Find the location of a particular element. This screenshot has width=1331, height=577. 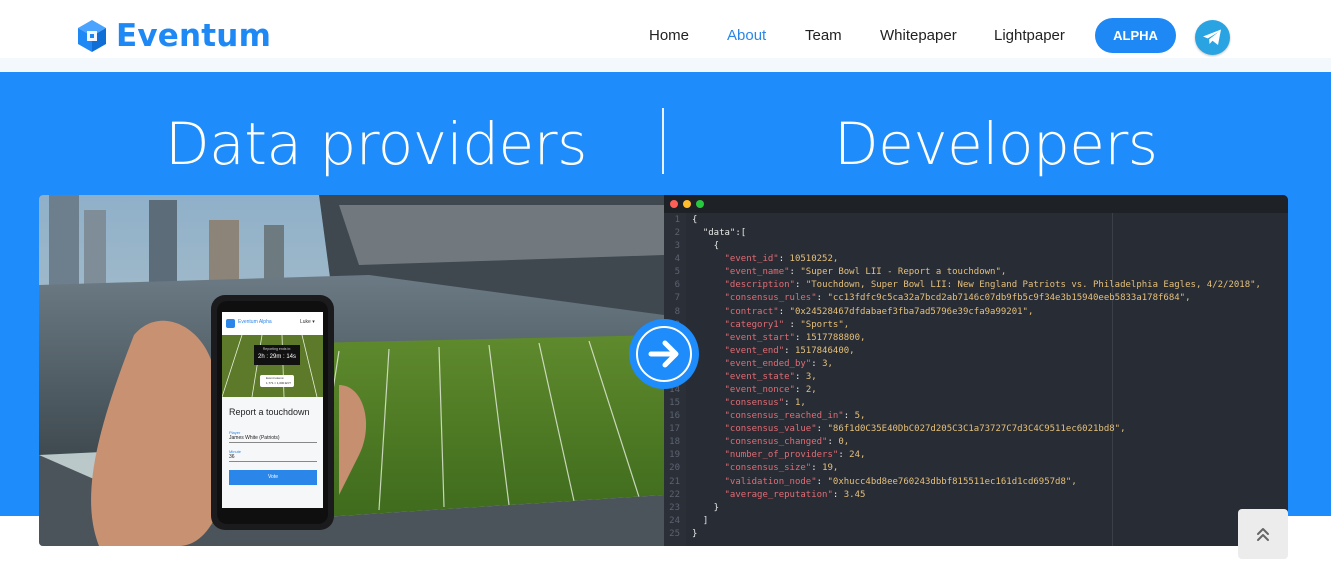

phone-minute-underline is located at coordinates (273, 461).